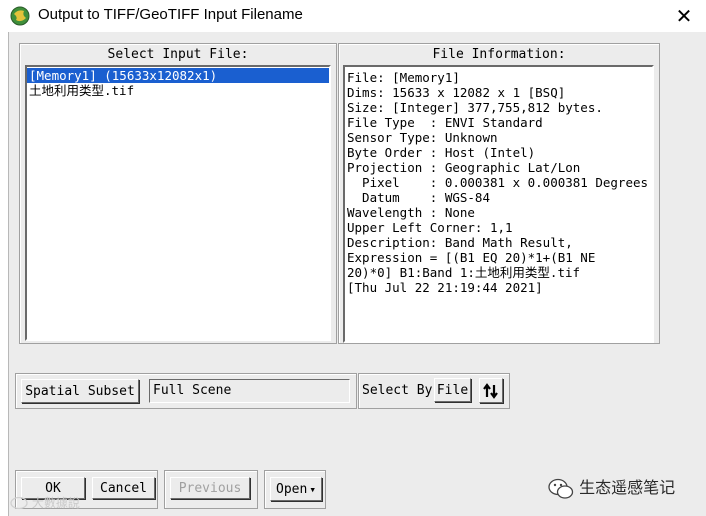  I want to click on chat-bubble-icon, so click(19, 502).